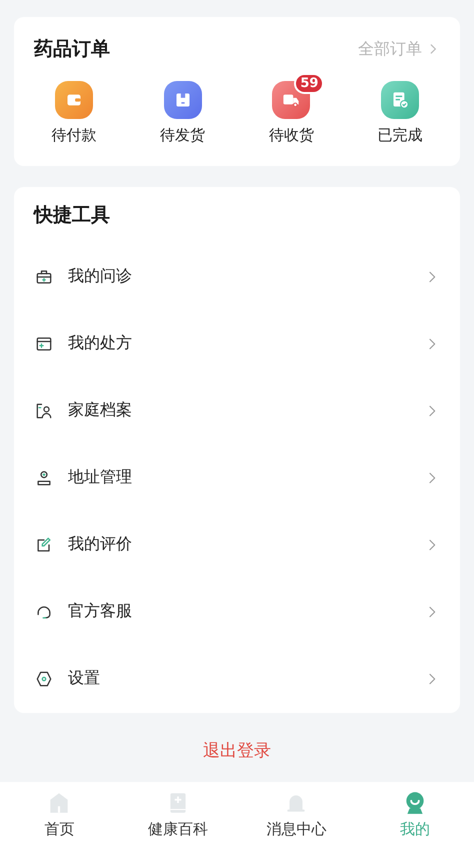 This screenshot has width=474, height=841. What do you see at coordinates (72, 215) in the screenshot?
I see `section-title: 快捷工具` at bounding box center [72, 215].